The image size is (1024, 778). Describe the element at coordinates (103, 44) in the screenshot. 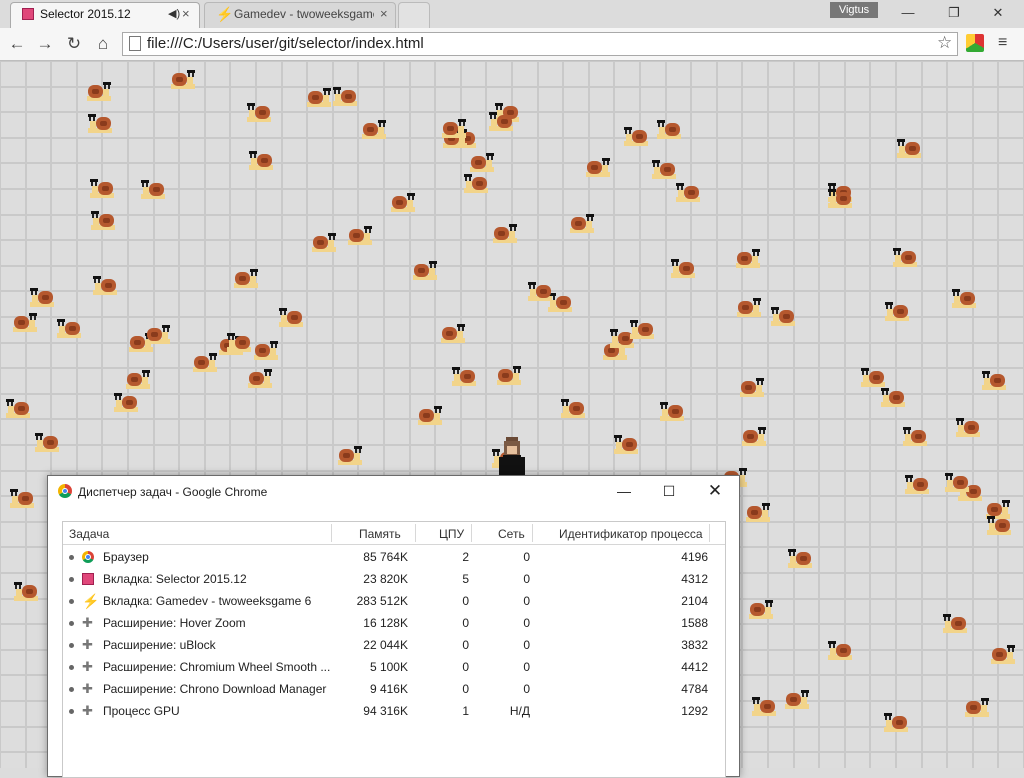

I see `home-icon: ⌂` at that location.